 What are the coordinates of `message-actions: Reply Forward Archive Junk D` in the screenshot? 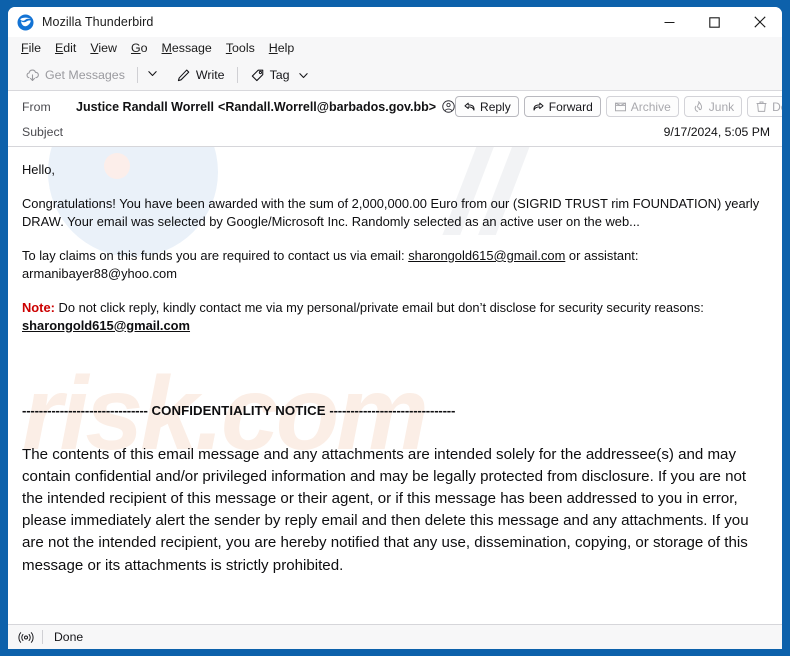 It's located at (618, 106).